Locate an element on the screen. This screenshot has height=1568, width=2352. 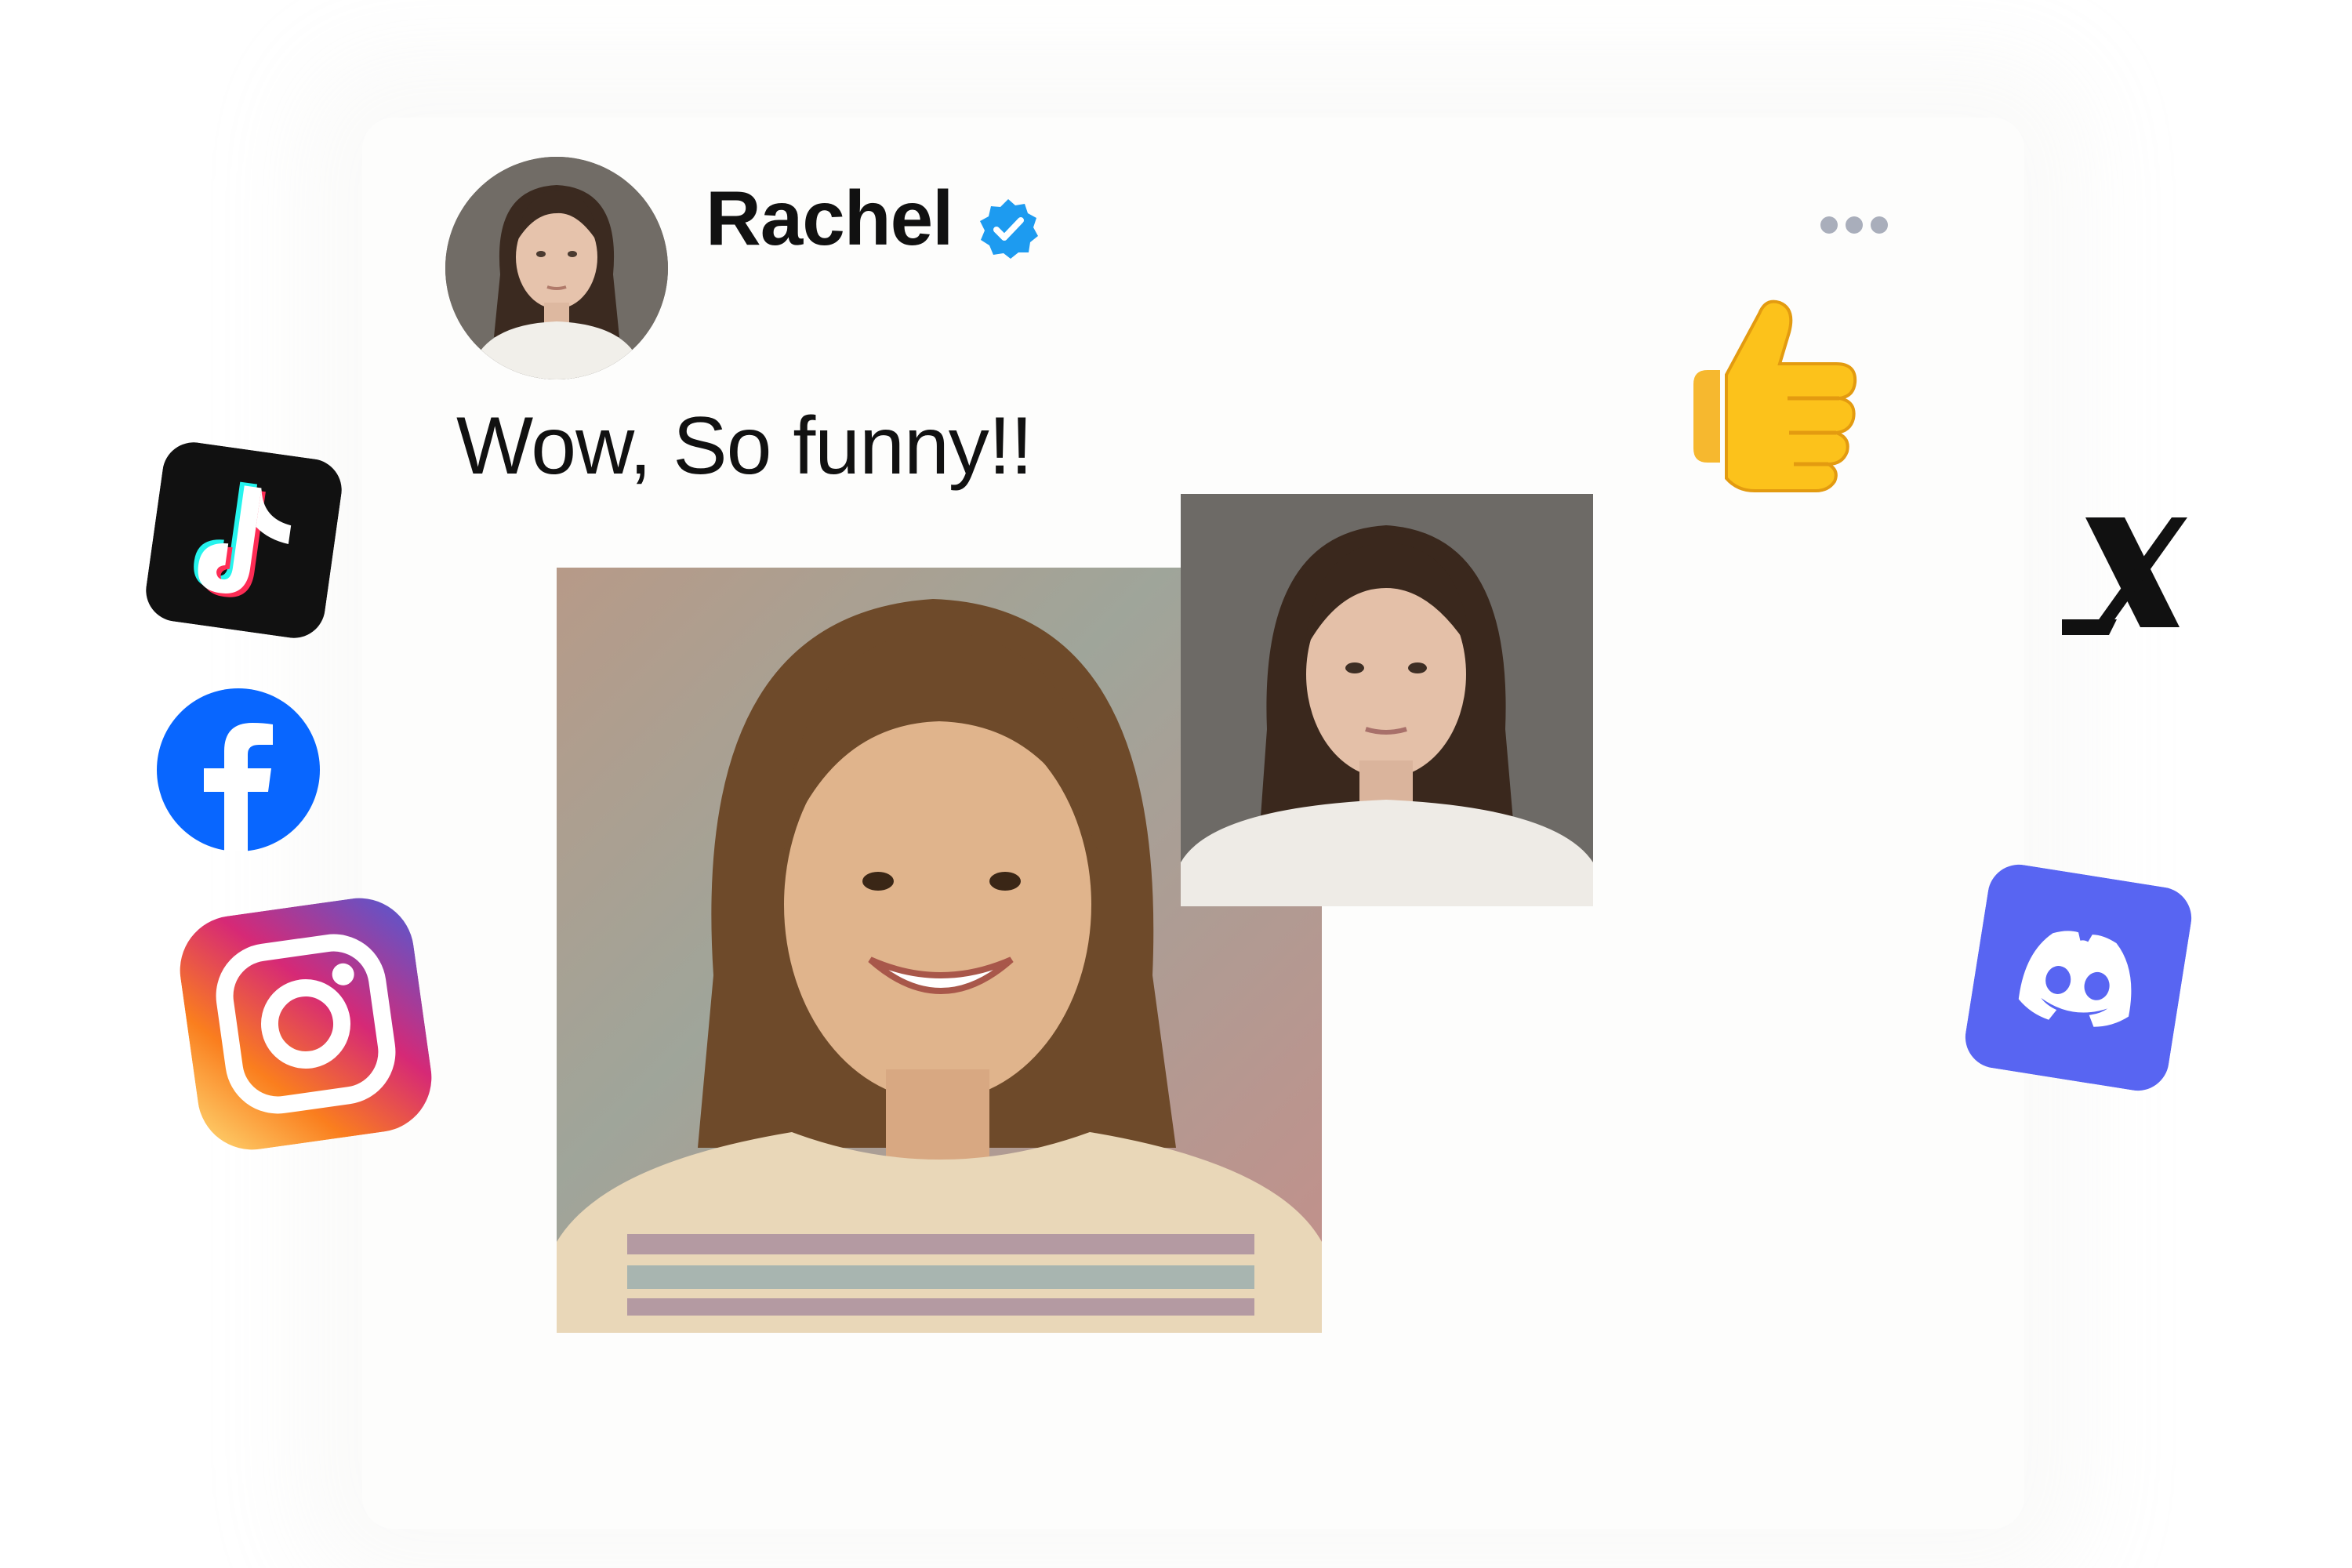
discord-icon is located at coordinates (2078, 977).